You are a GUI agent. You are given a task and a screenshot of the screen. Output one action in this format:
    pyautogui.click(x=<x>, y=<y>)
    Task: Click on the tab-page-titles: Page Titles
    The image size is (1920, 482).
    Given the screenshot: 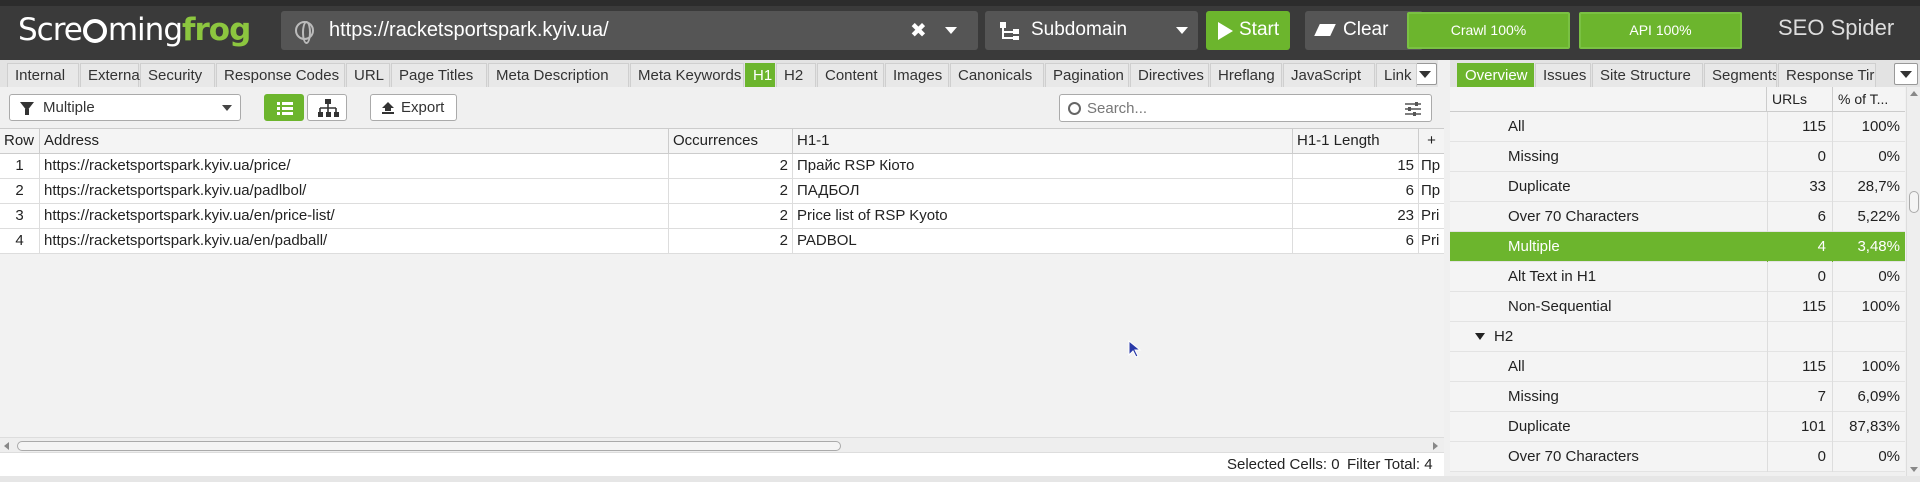 What is the action you would take?
    pyautogui.click(x=439, y=75)
    